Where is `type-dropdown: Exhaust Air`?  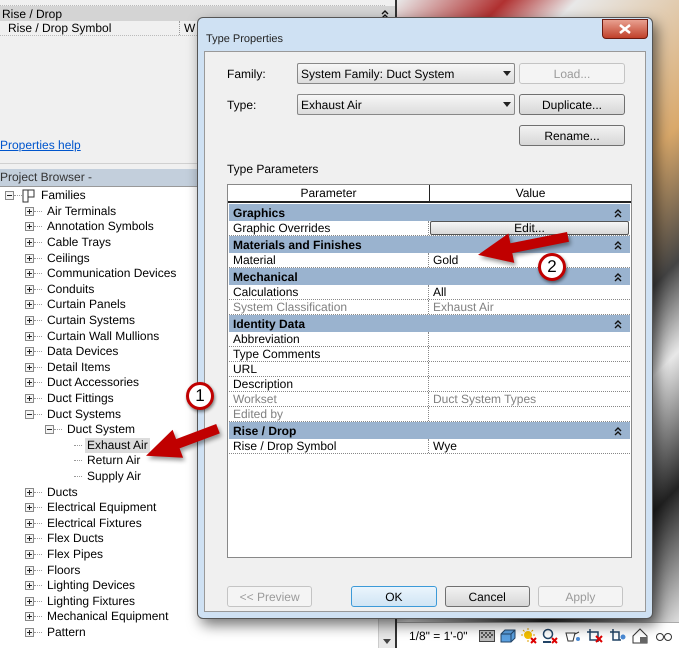
type-dropdown: Exhaust Air is located at coordinates (406, 104).